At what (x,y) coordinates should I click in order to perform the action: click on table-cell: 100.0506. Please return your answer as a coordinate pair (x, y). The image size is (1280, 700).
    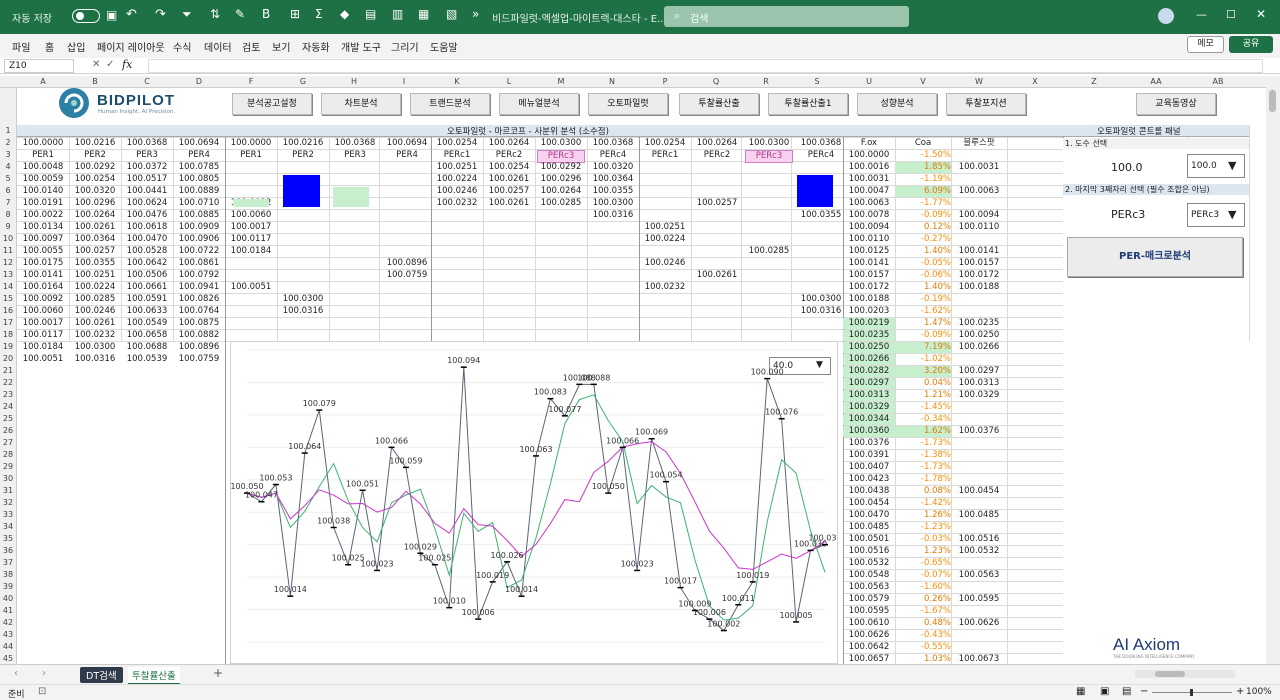
    Looking at the image, I should click on (147, 275).